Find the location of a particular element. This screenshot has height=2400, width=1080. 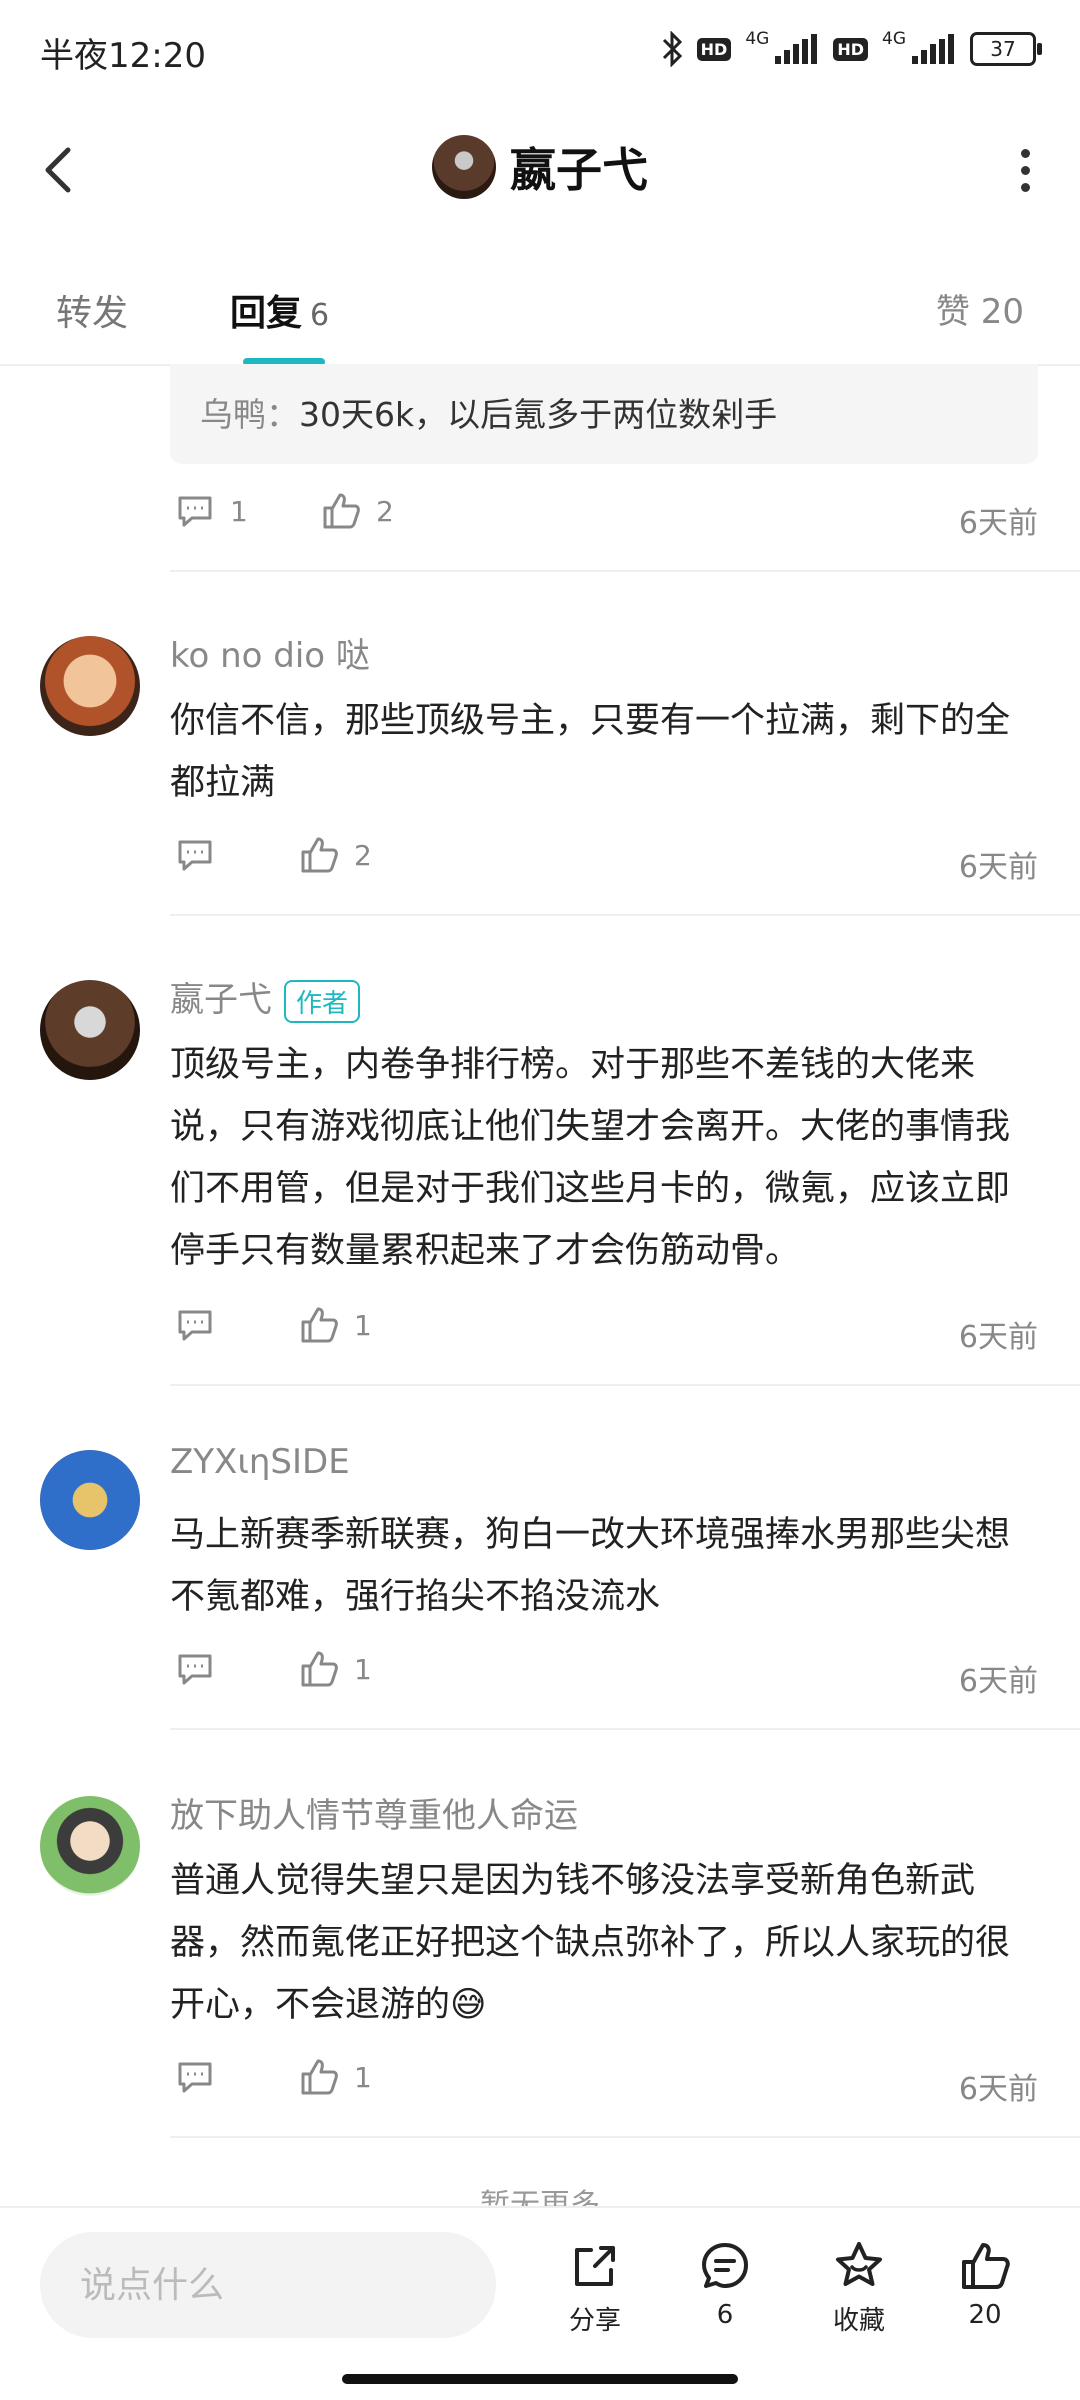

status-icons: HD 4G HD 4G 37 is located at coordinates (851, 49).